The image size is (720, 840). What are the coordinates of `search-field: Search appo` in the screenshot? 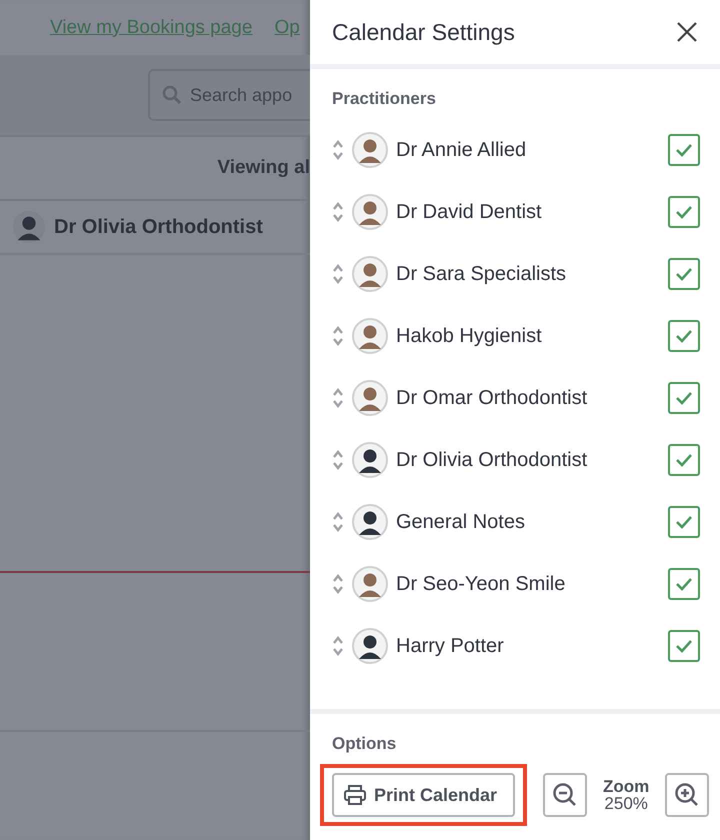 It's located at (229, 95).